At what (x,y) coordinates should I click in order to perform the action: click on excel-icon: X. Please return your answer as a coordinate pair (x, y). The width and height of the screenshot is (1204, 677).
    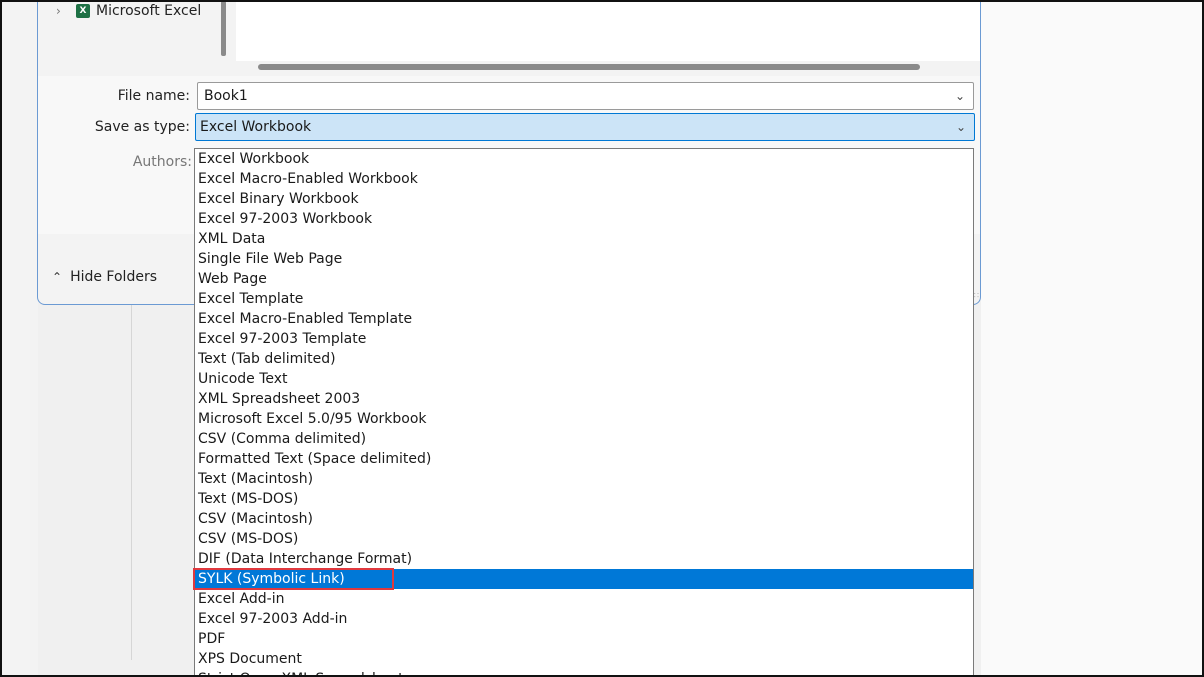
    Looking at the image, I should click on (83, 11).